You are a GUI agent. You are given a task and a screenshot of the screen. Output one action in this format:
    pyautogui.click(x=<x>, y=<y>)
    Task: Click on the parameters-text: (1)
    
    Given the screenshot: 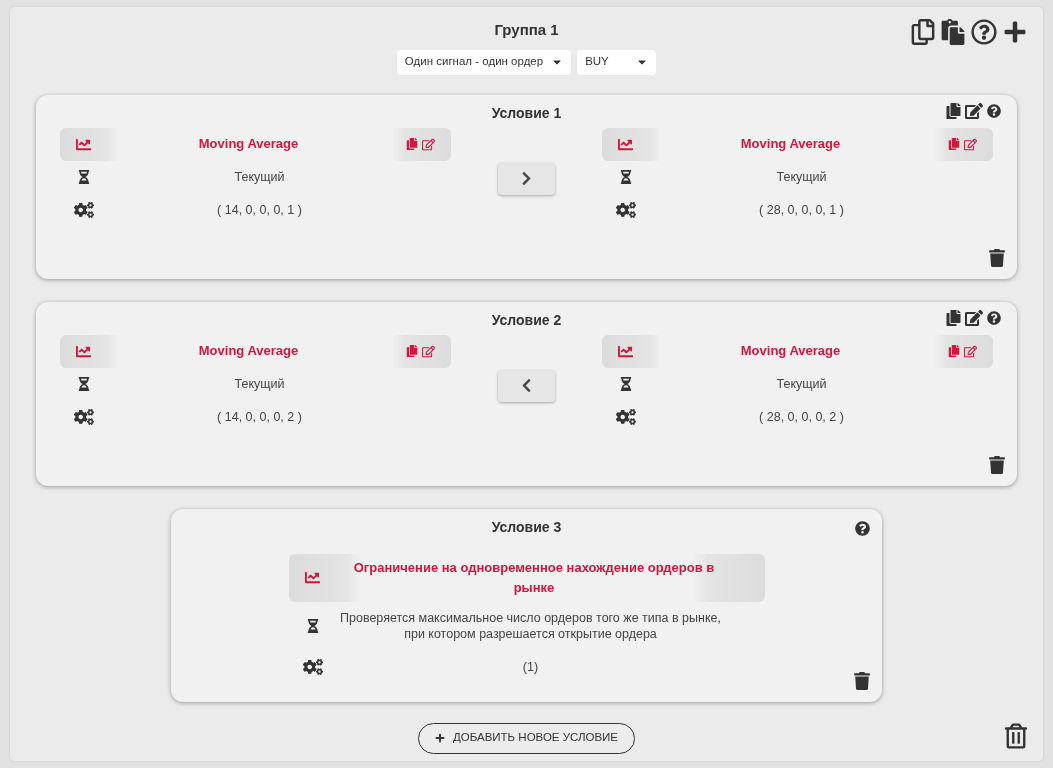 What is the action you would take?
    pyautogui.click(x=530, y=667)
    